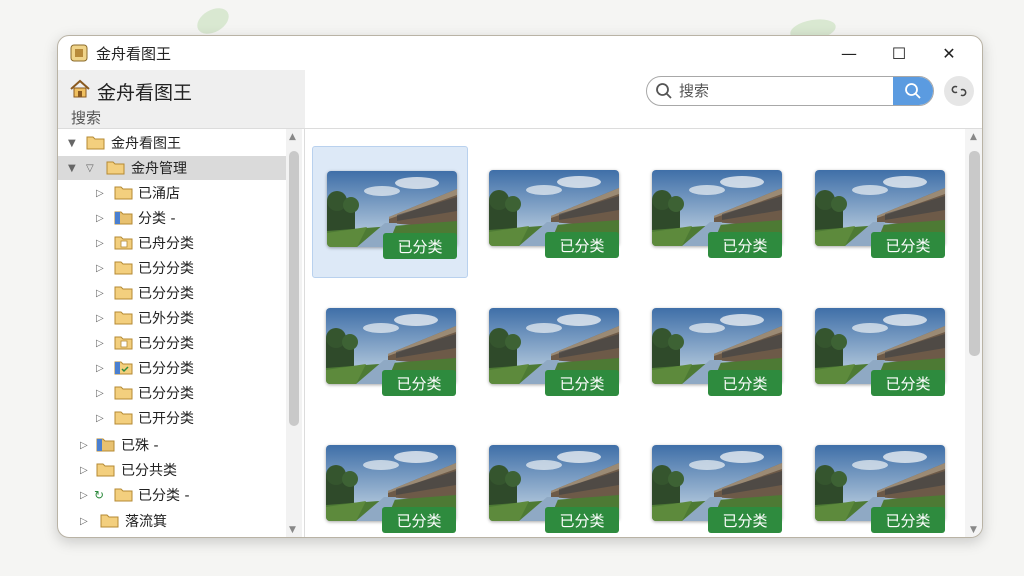 The height and width of the screenshot is (576, 1024). Describe the element at coordinates (774, 91) in the screenshot. I see `search-input` at that location.